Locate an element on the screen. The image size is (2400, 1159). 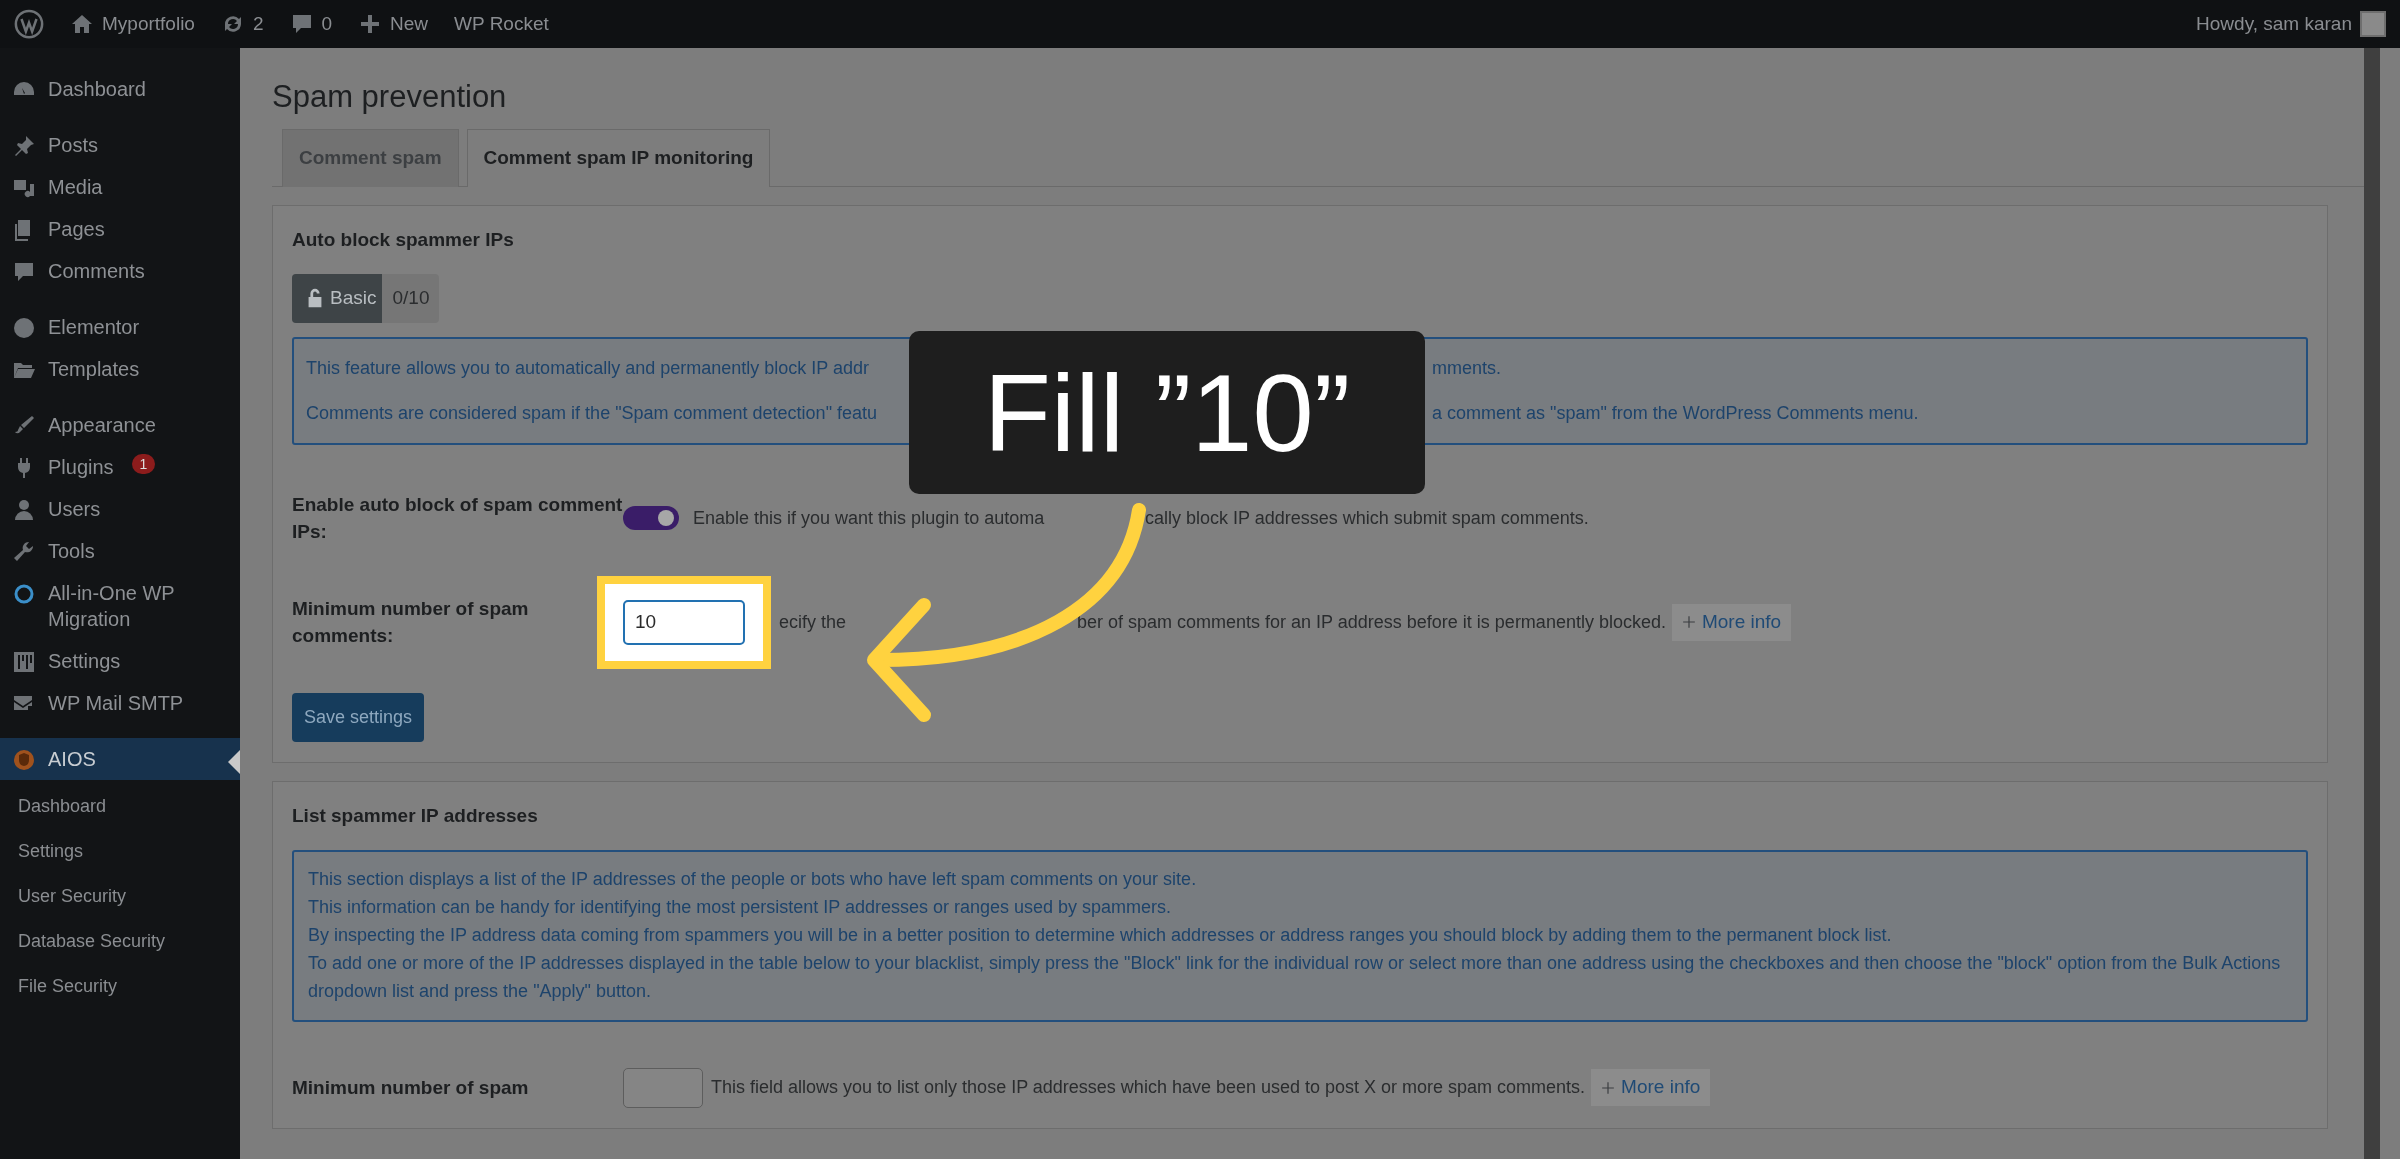
sidebar-item: All-in-One WP Migration is located at coordinates (120, 606).